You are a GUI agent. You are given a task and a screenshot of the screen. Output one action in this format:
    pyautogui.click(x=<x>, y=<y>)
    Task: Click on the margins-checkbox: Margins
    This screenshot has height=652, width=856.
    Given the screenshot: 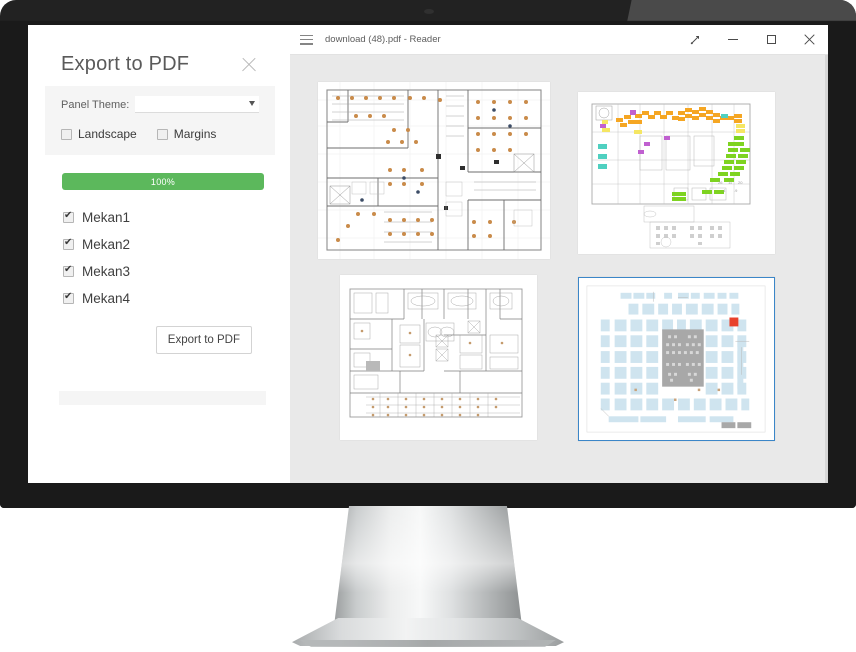 What is the action you would take?
    pyautogui.click(x=186, y=134)
    